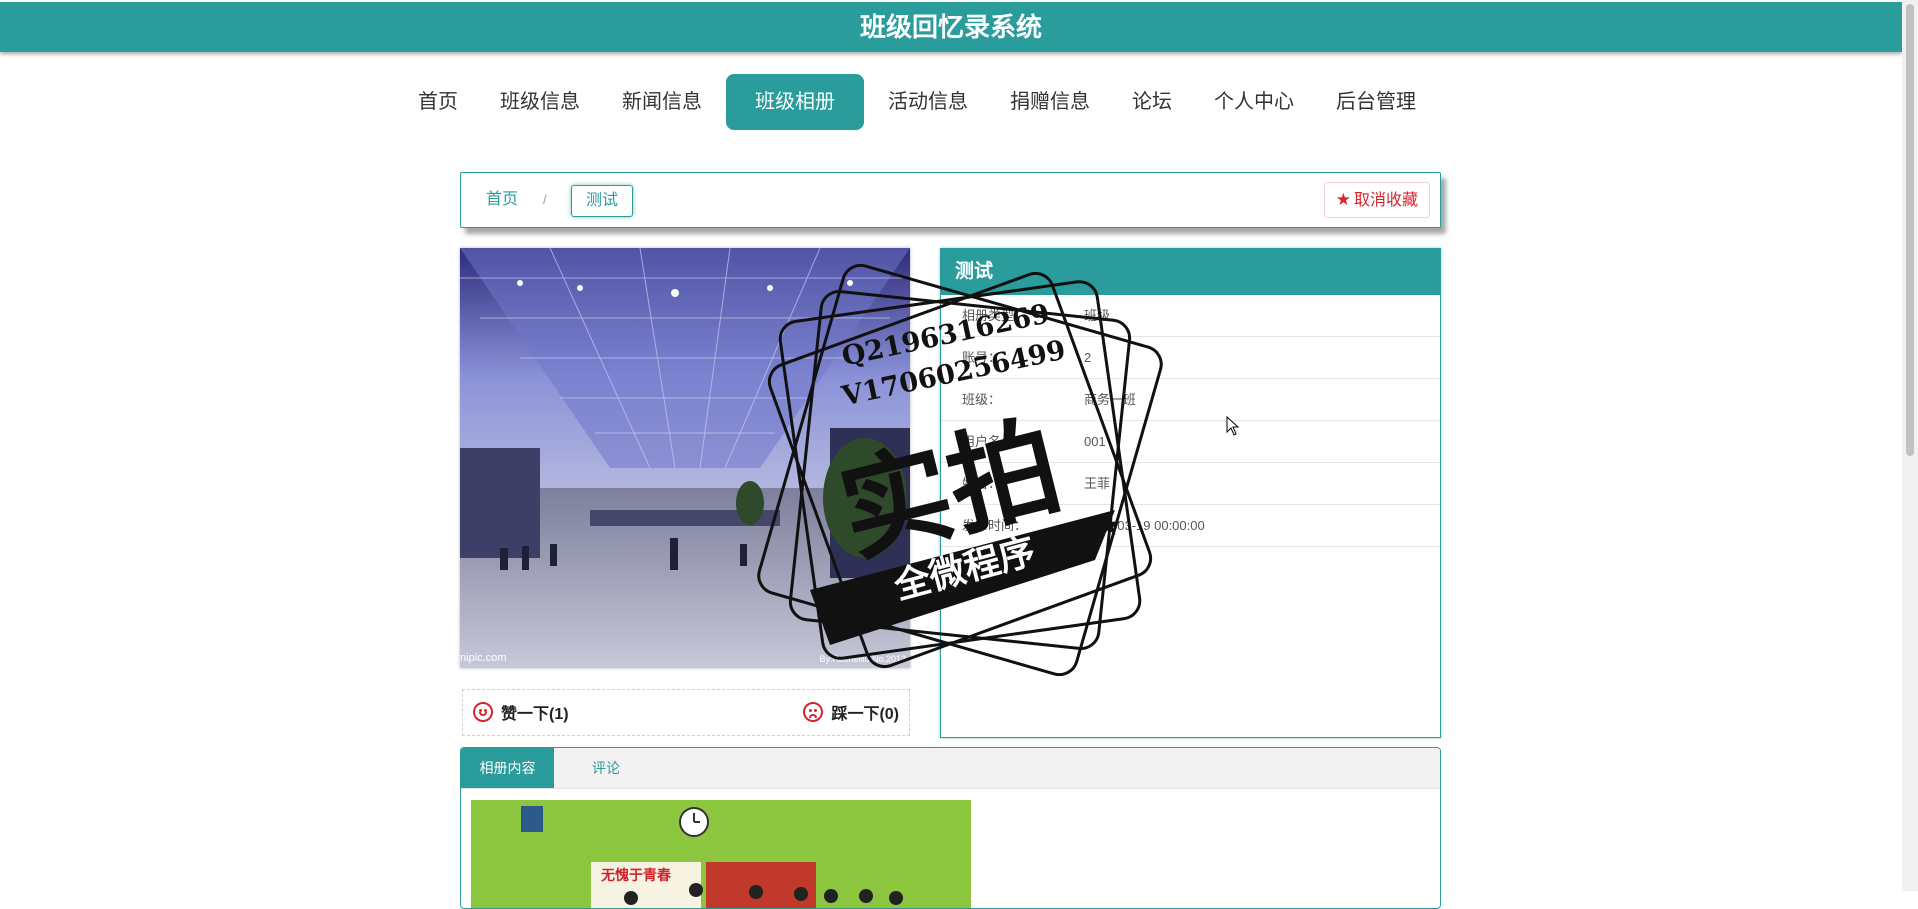 The width and height of the screenshot is (1918, 909). I want to click on nav-item-class-info: 班级信息, so click(540, 102).